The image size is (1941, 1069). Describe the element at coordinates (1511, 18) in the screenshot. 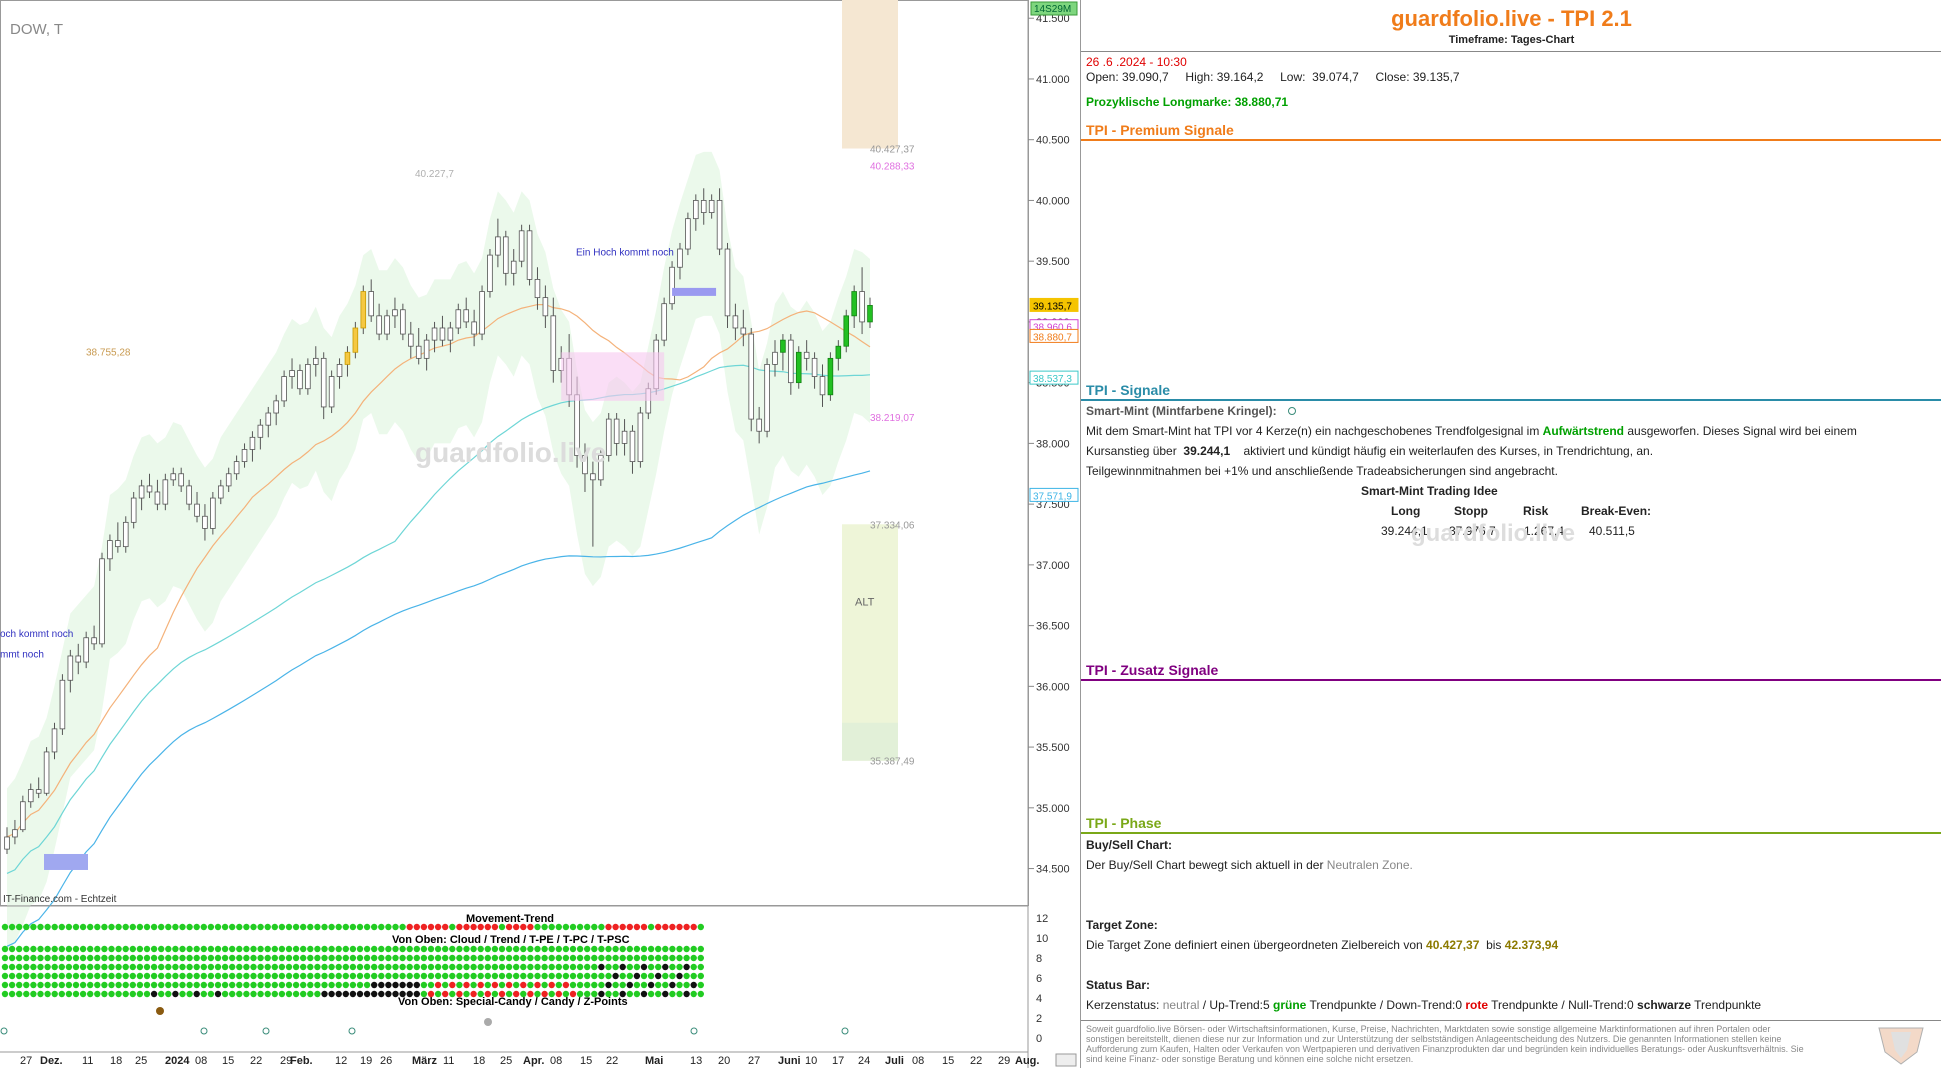

I see `page-title: guardfolio.live - TPI 2.1` at that location.